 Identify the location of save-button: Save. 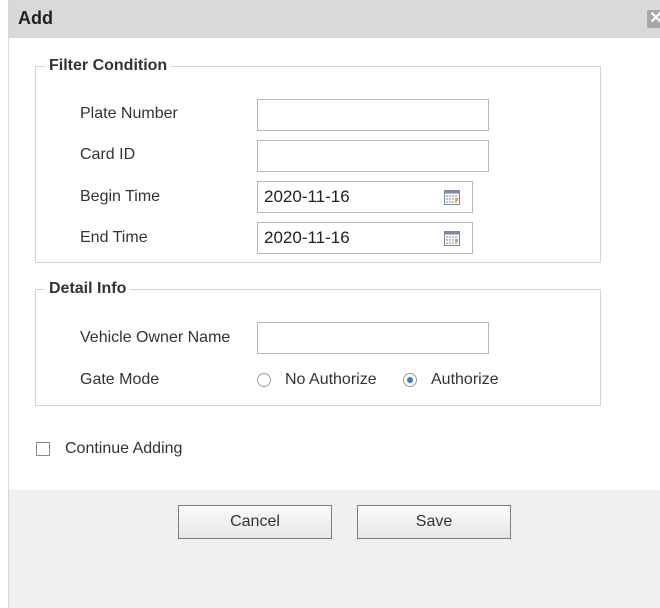
(434, 522).